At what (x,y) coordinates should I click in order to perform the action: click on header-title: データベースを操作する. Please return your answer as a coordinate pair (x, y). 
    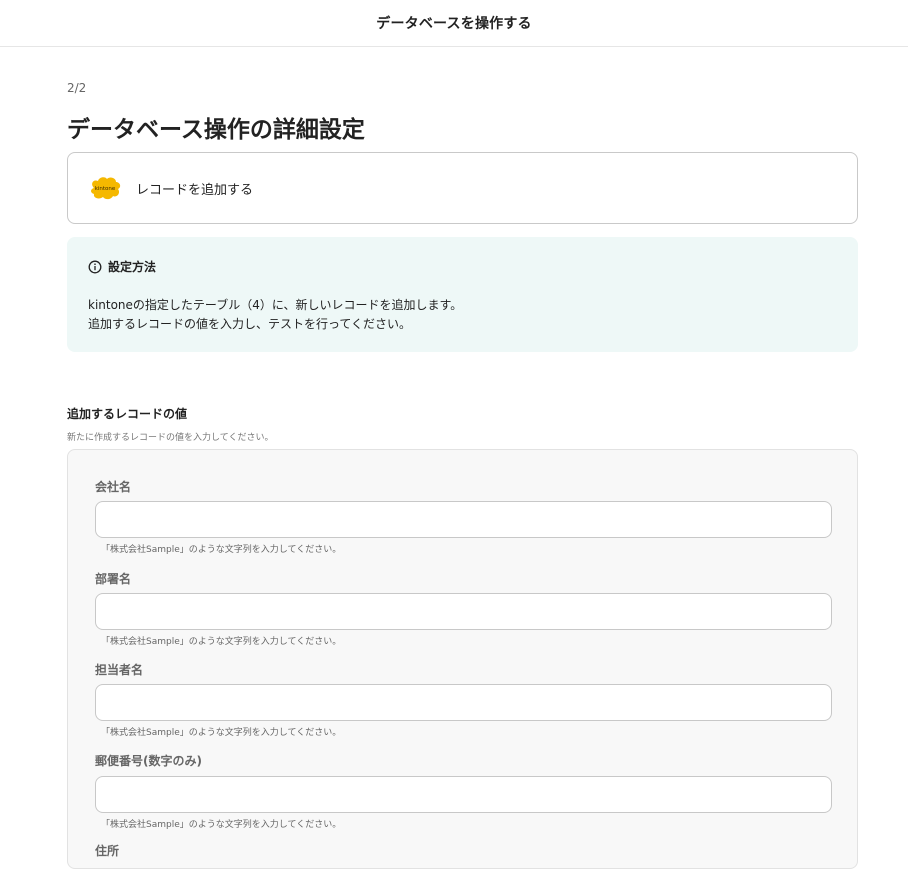
    Looking at the image, I should click on (454, 24).